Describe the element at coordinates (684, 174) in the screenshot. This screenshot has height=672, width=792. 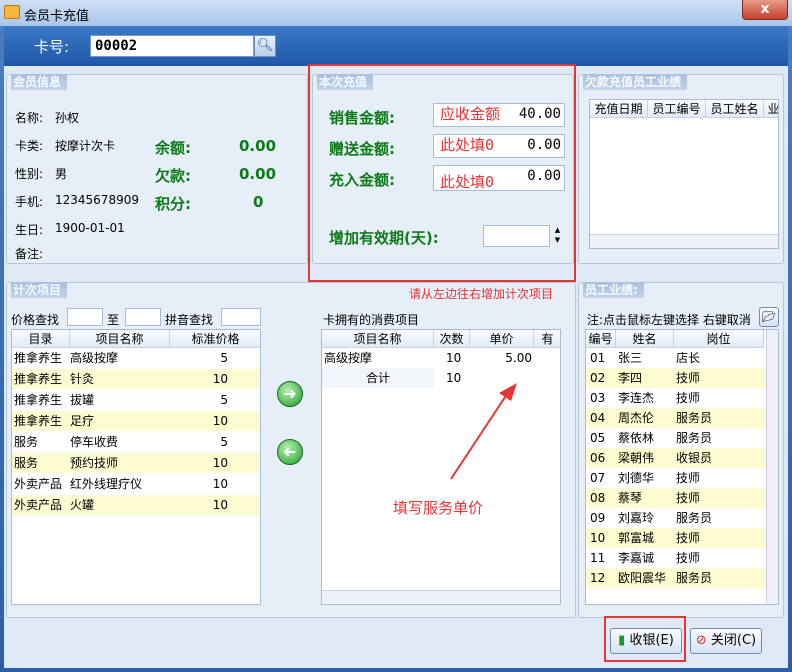
I see `debt-recharge-table: 充值日期 员工编号 员工姓名 业` at that location.